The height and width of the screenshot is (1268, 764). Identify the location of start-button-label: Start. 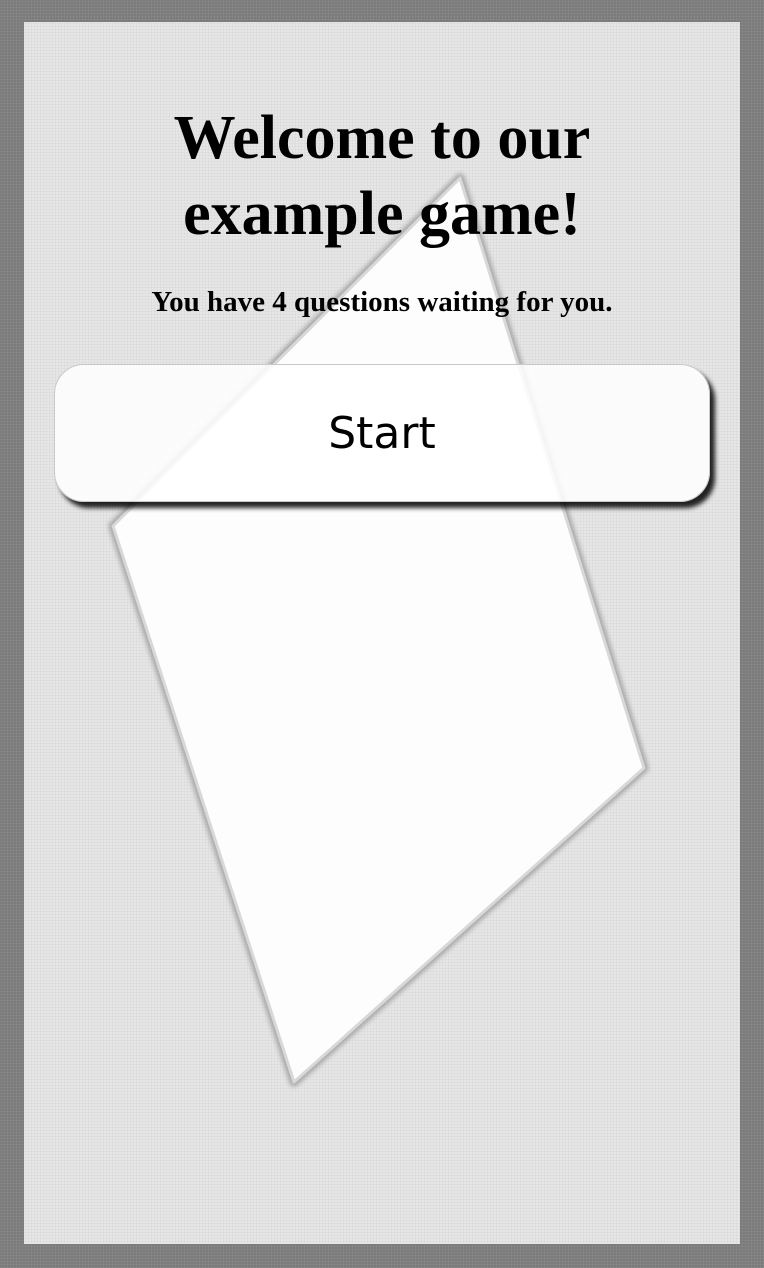
(382, 433).